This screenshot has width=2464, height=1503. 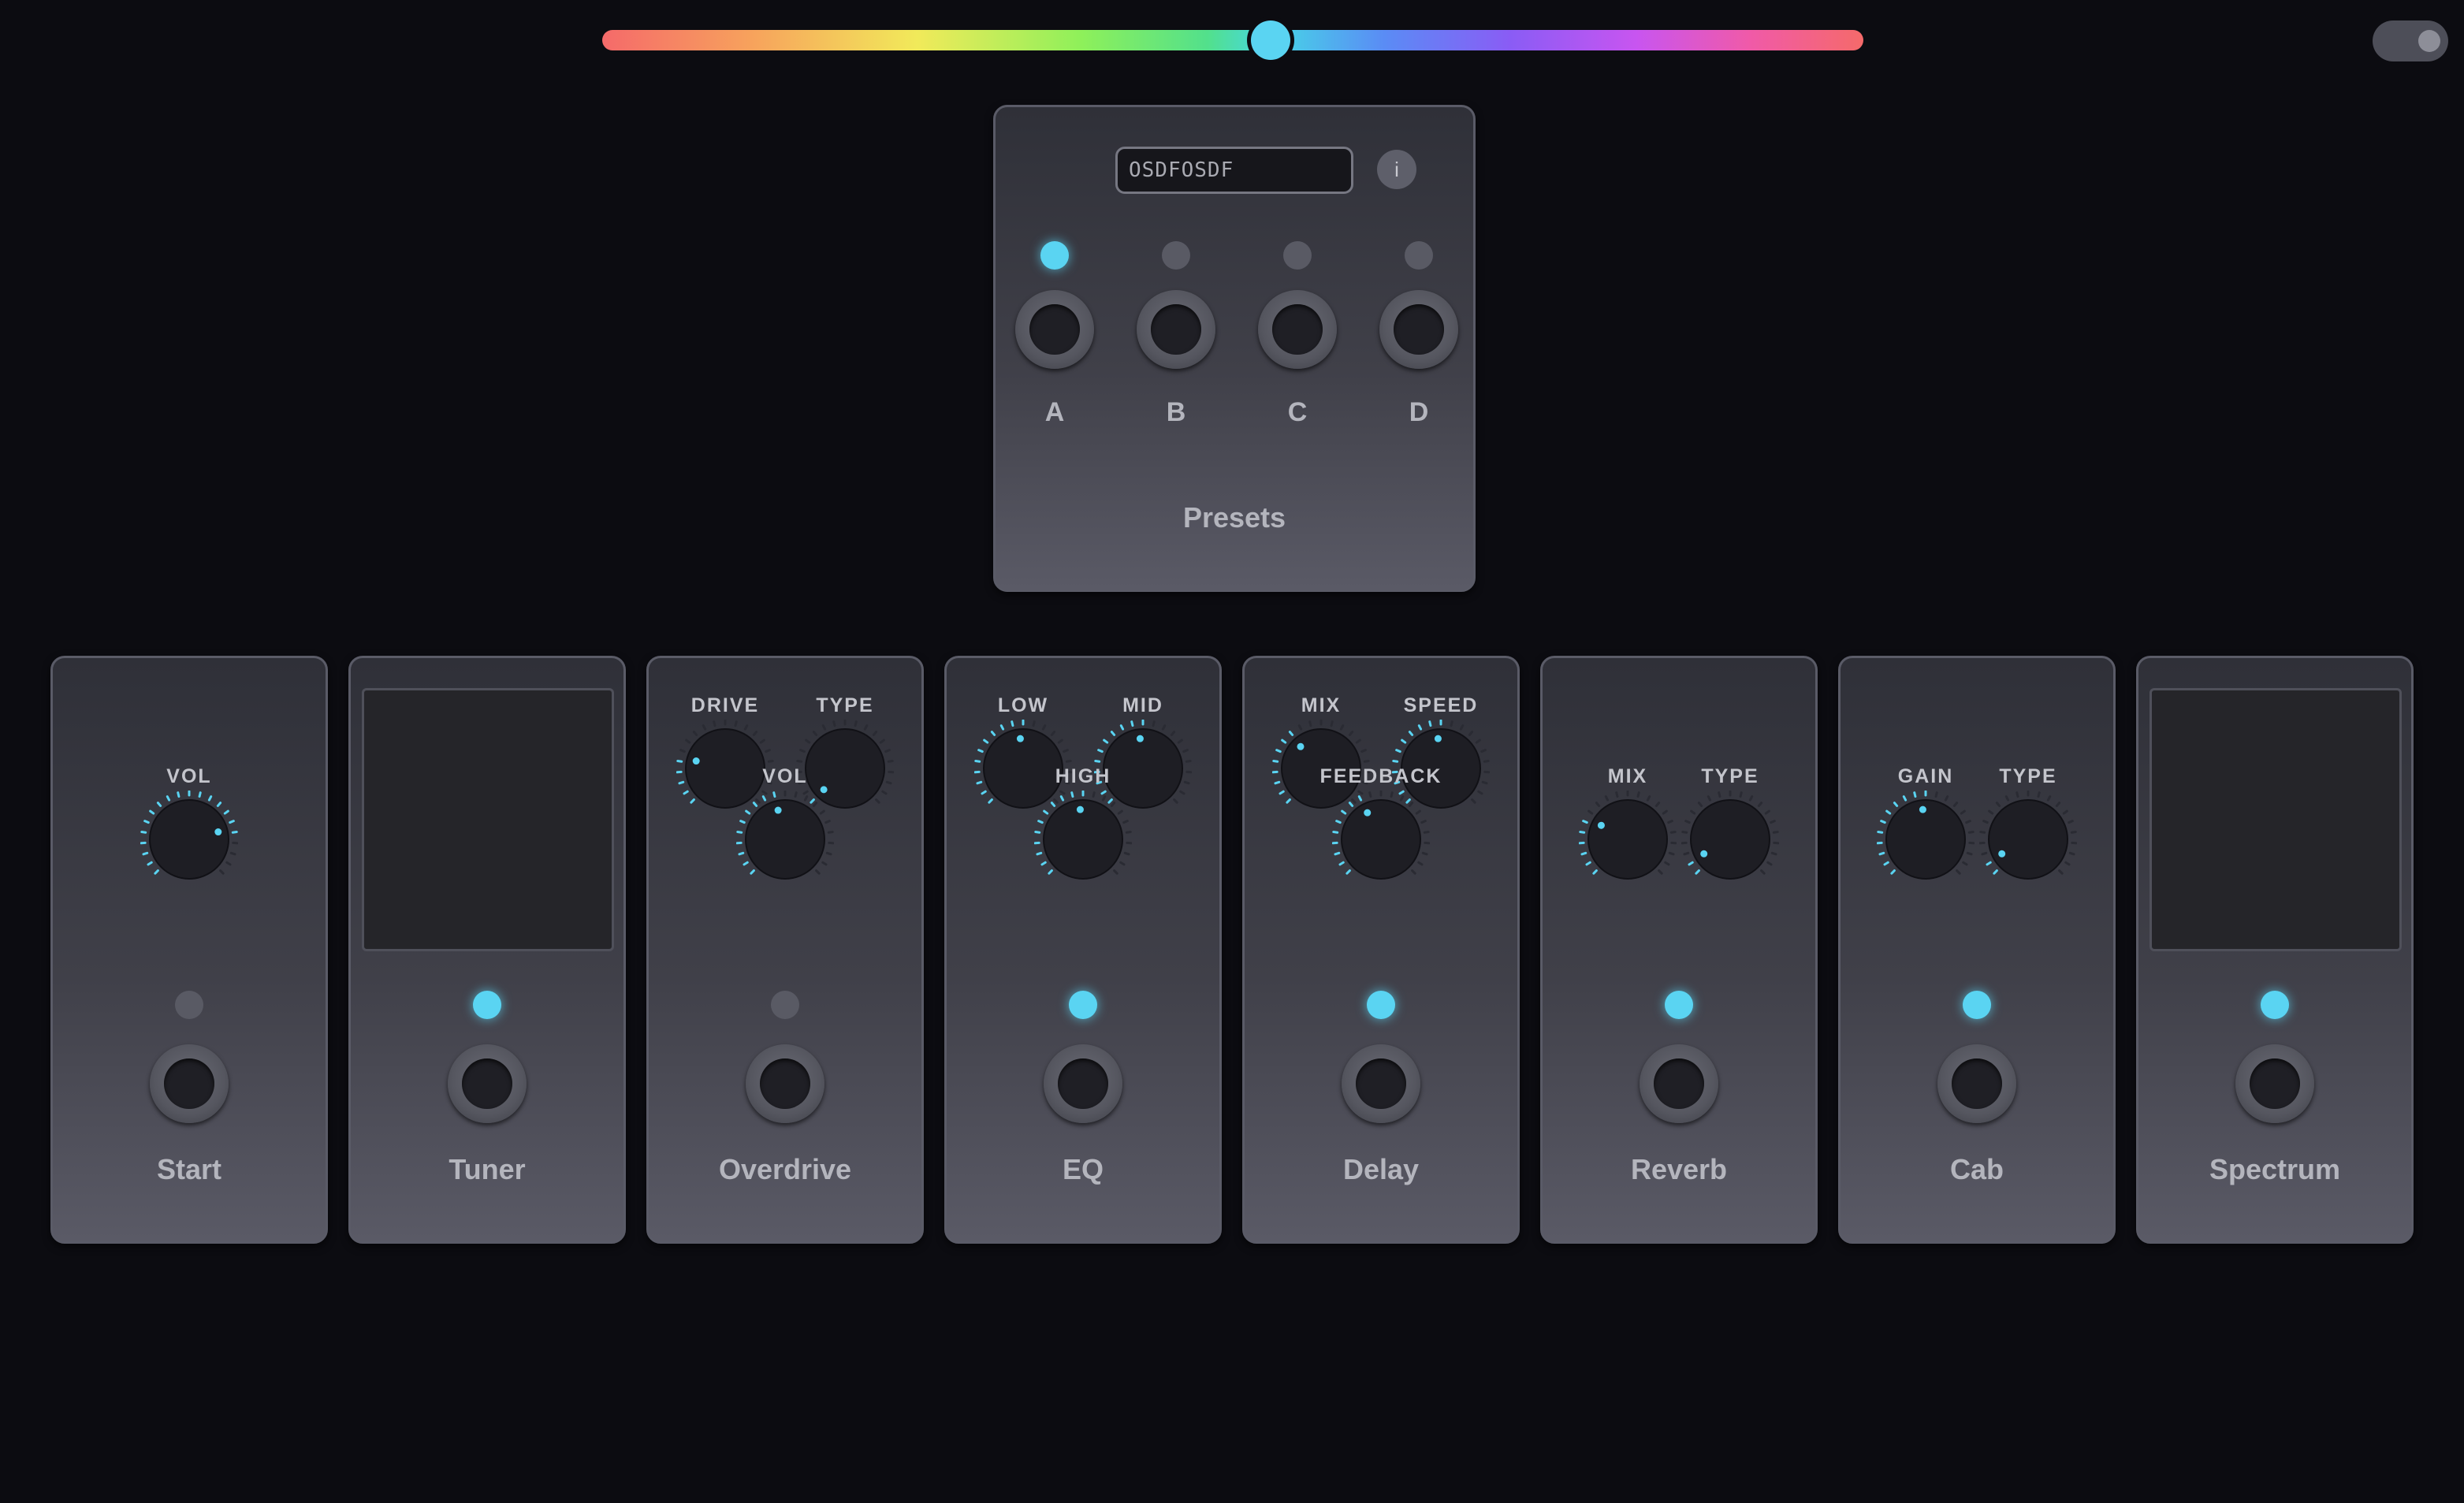 I want to click on delay-footswitch, so click(x=1381, y=1083).